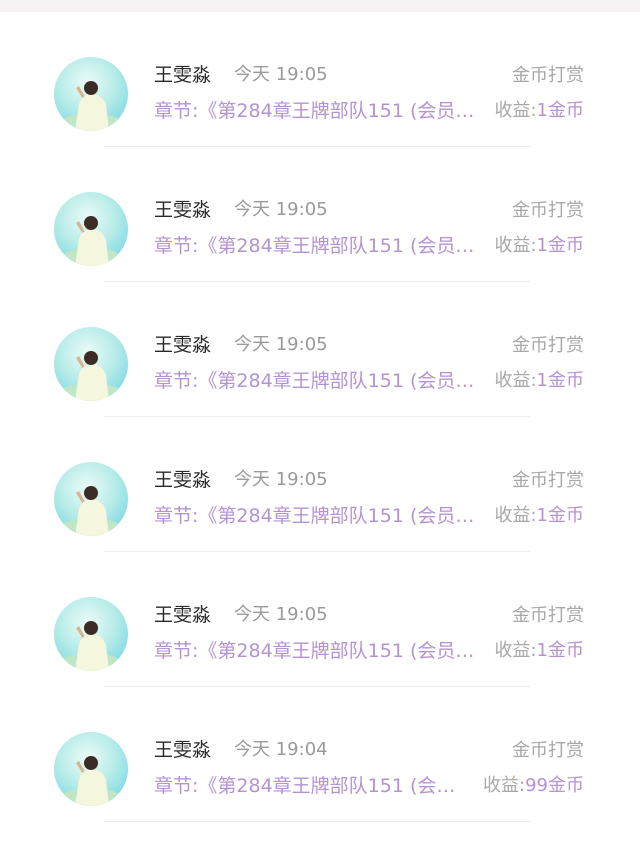  What do you see at coordinates (320, 6) in the screenshot?
I see `top-strip` at bounding box center [320, 6].